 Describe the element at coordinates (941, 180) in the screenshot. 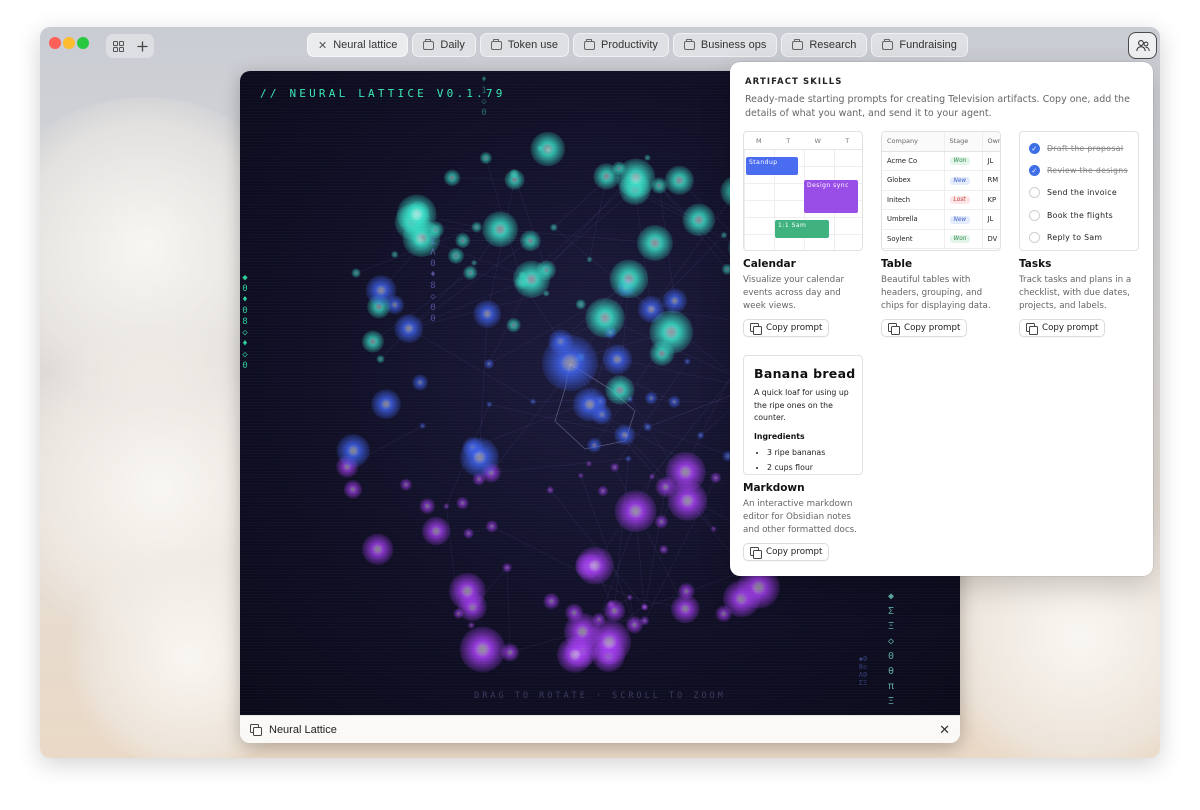

I see `table-row: Globex New RM` at that location.